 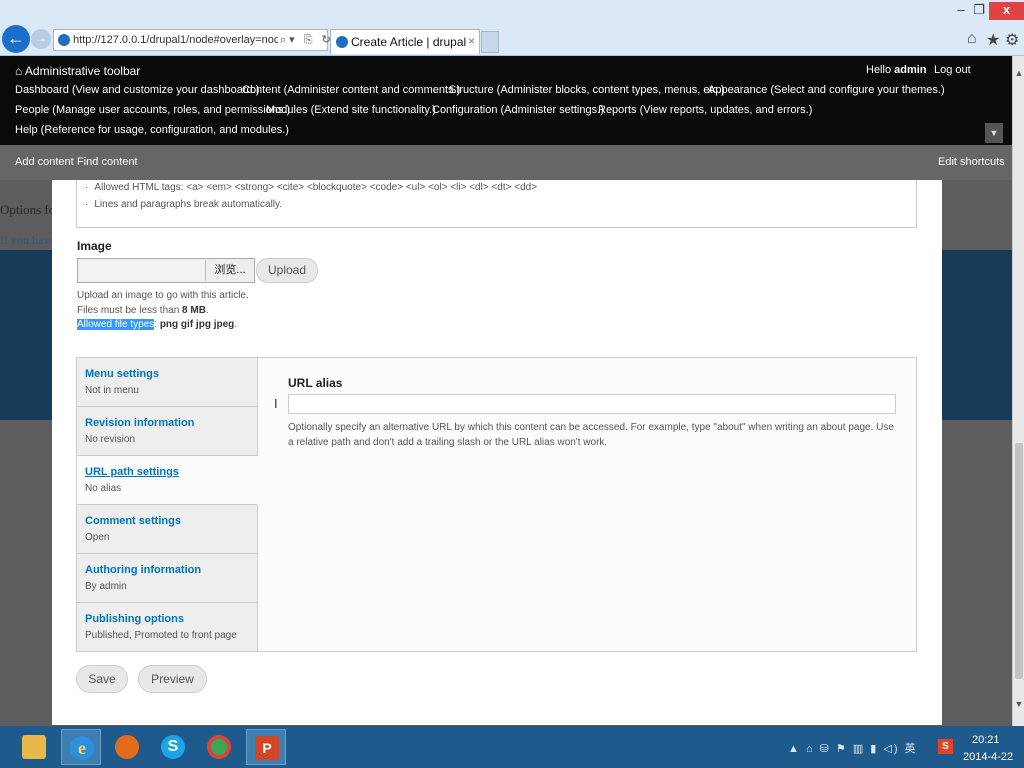 I want to click on back-button: ←, so click(x=16, y=39).